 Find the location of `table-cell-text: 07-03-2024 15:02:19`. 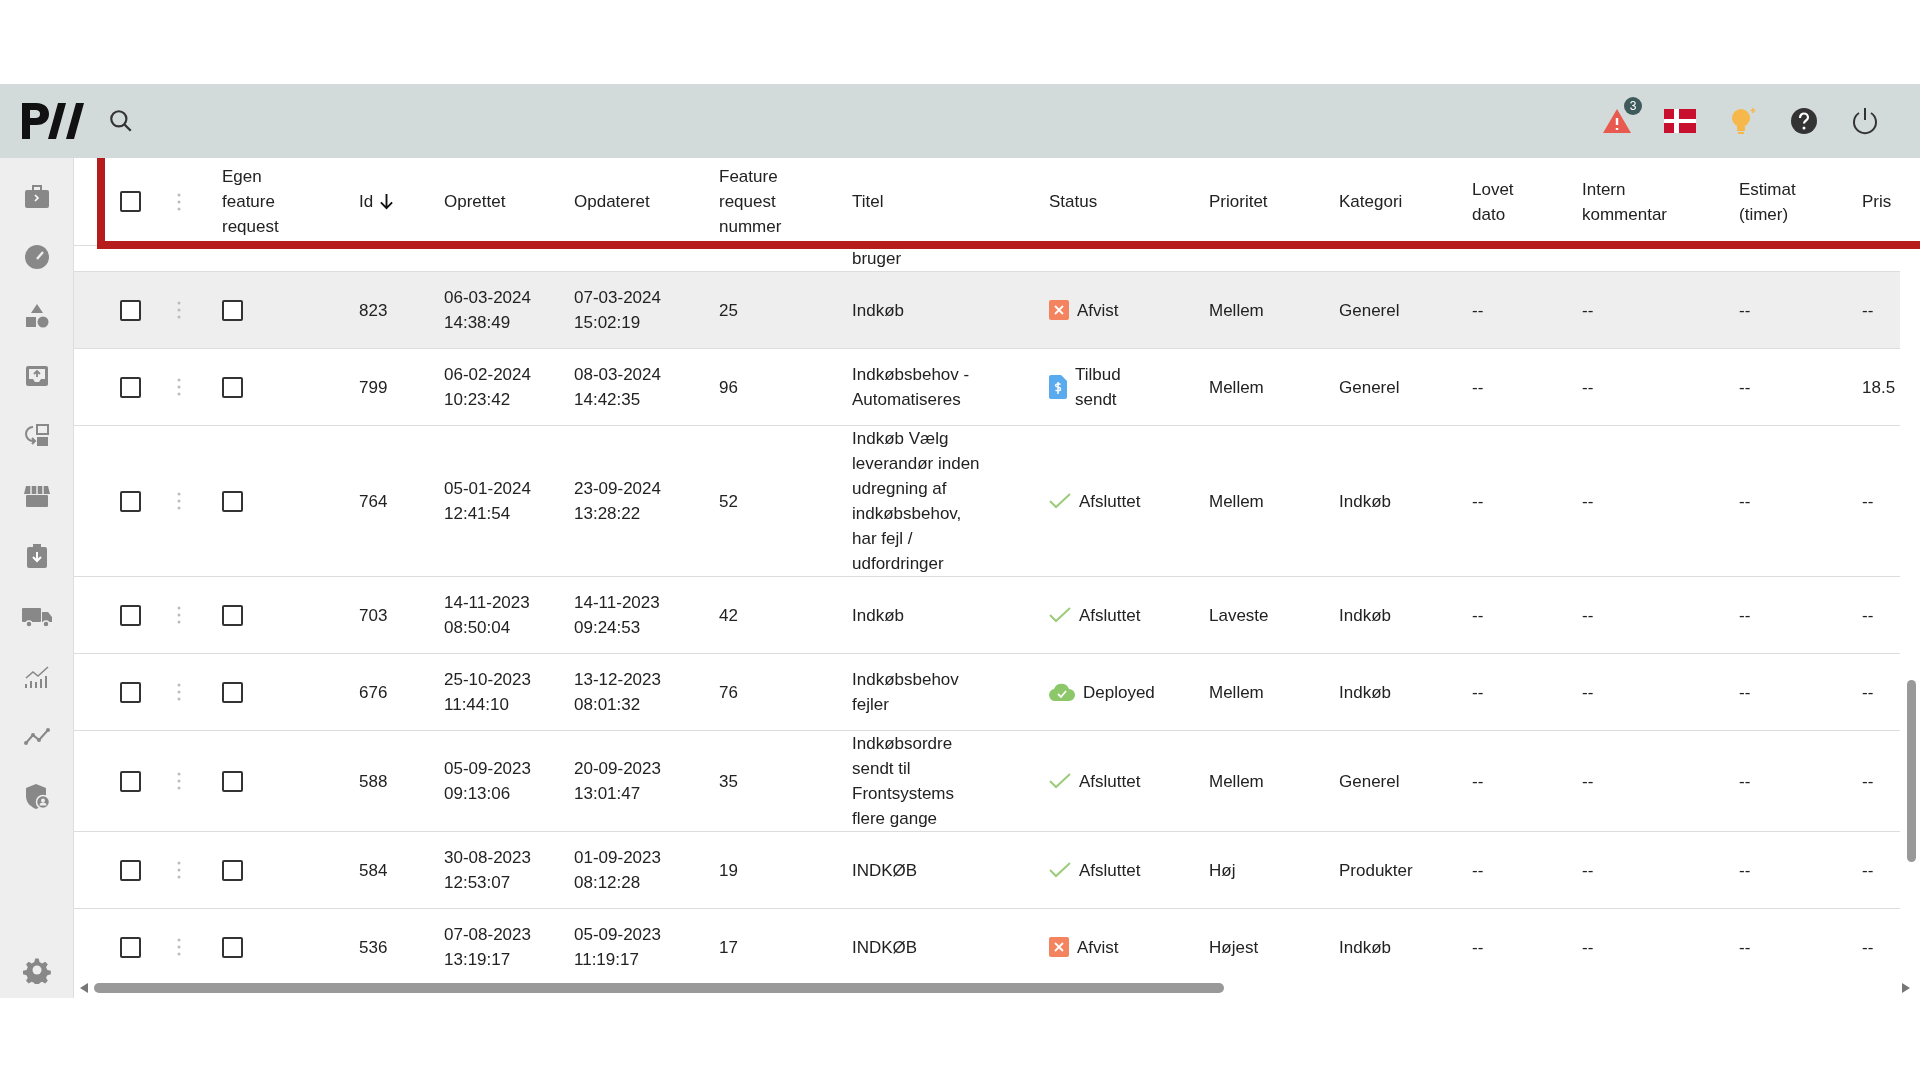

table-cell-text: 07-03-2024 15:02:19 is located at coordinates (618, 310).